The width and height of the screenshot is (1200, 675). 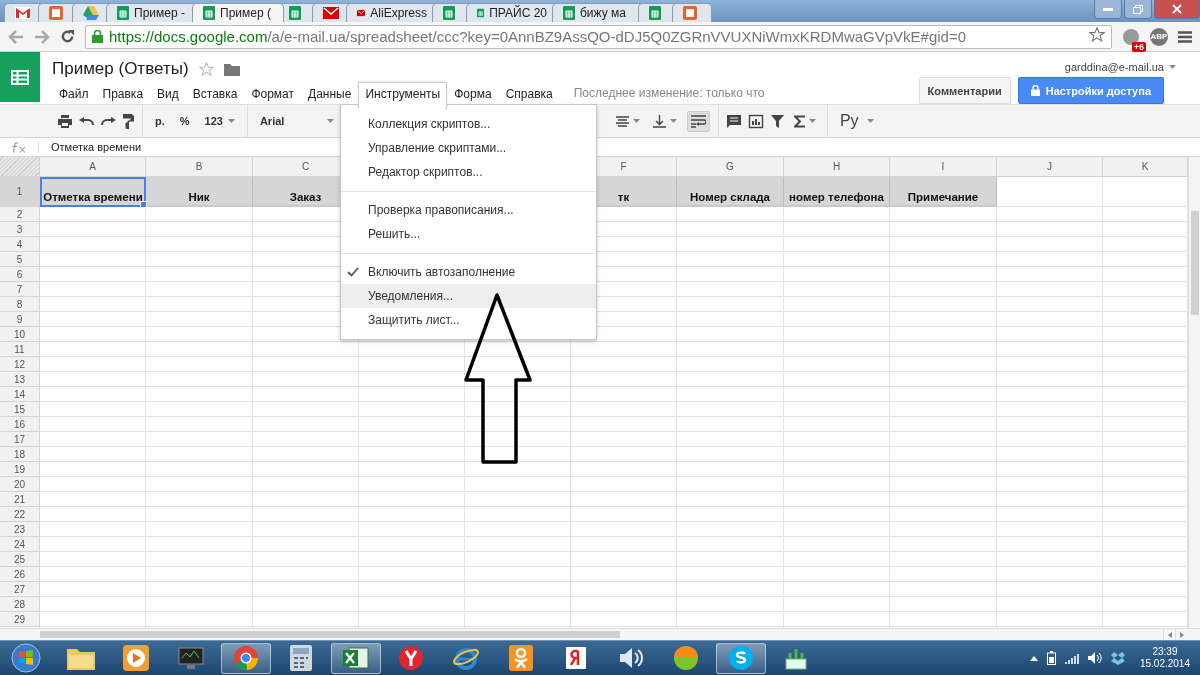 What do you see at coordinates (20, 559) in the screenshot?
I see `row-header: 25` at bounding box center [20, 559].